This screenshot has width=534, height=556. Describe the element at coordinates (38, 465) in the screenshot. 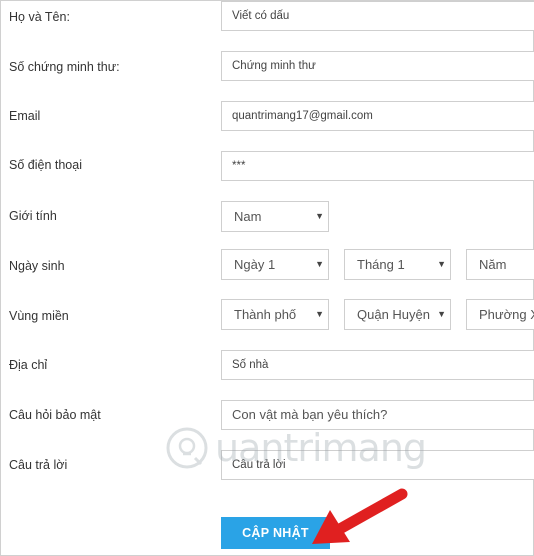

I see `answer-label: Câu trả lời` at that location.